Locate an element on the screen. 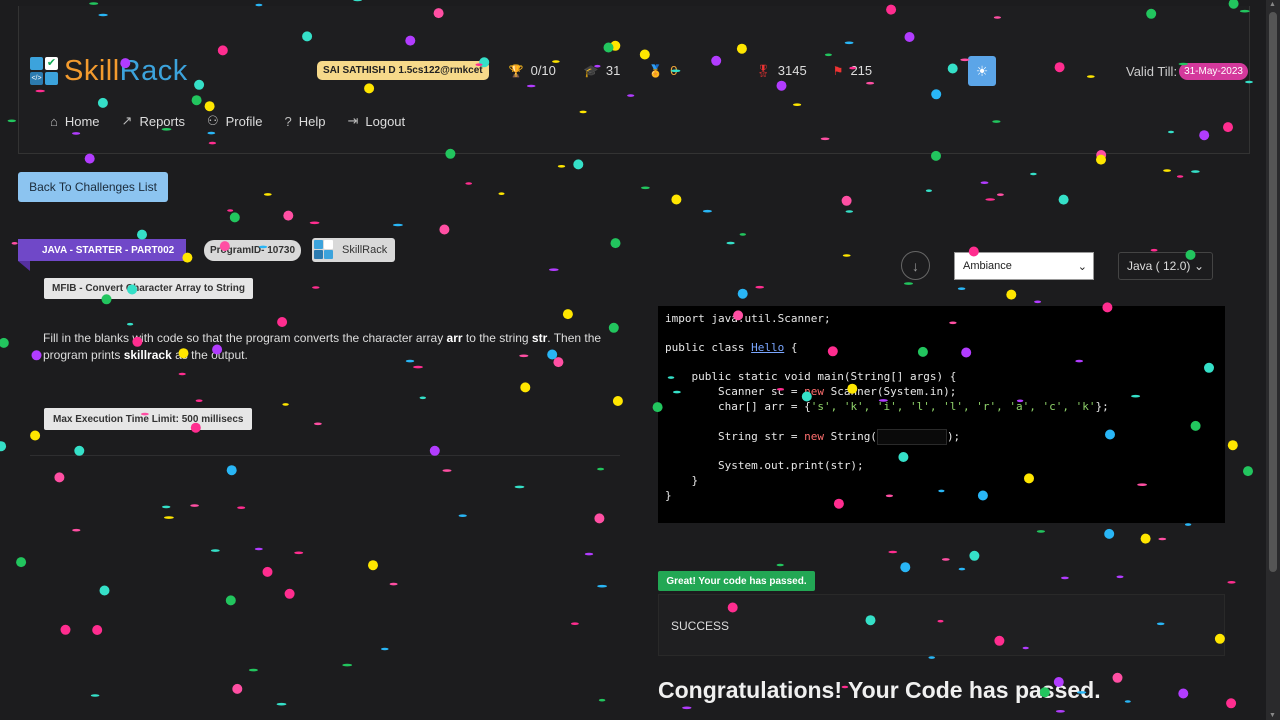 Image resolution: width=1280 pixels, height=720 pixels. page-scrollbar: ▲ ▼ is located at coordinates (1273, 360).